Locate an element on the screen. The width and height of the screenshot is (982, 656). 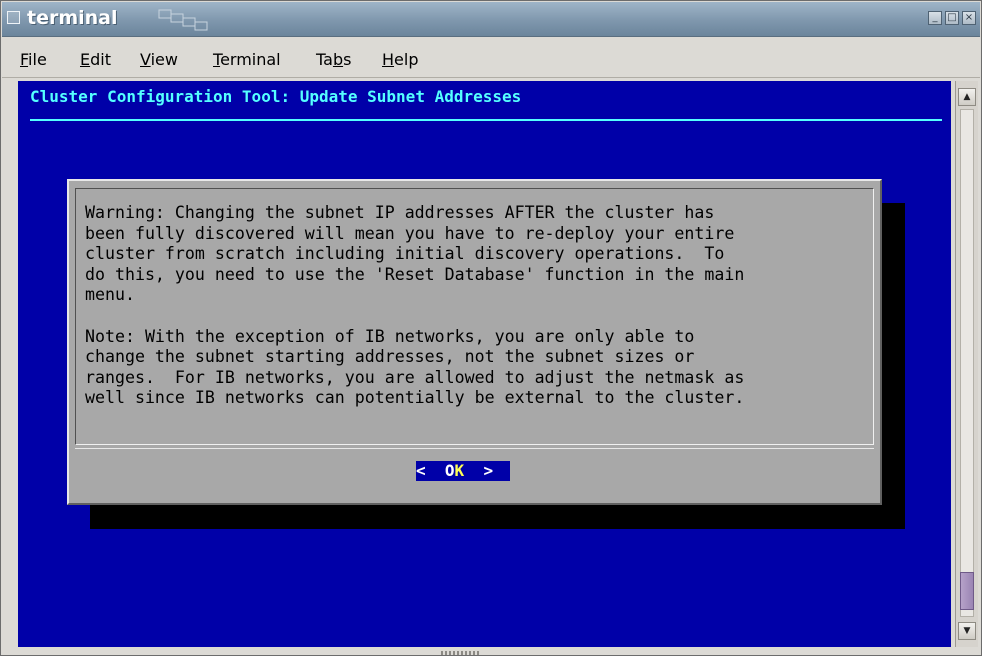
menu-terminal: Terminal is located at coordinates (247, 59).